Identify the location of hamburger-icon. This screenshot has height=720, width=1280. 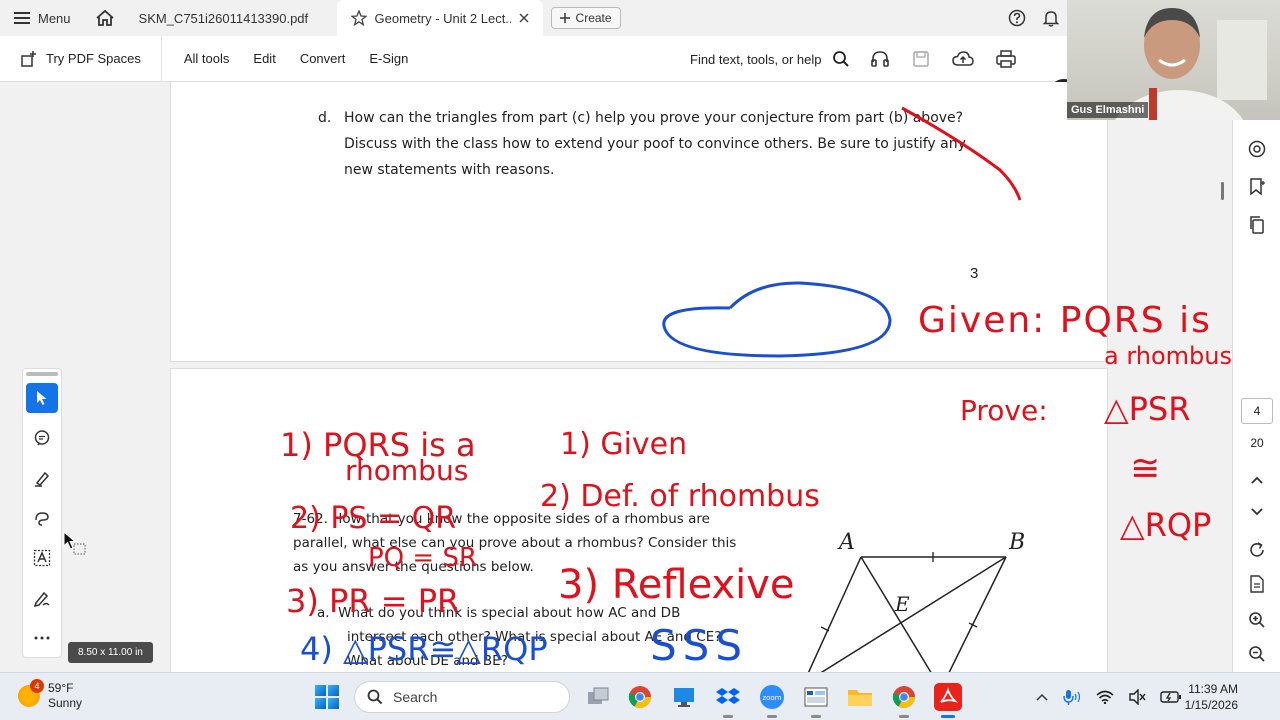
(22, 18).